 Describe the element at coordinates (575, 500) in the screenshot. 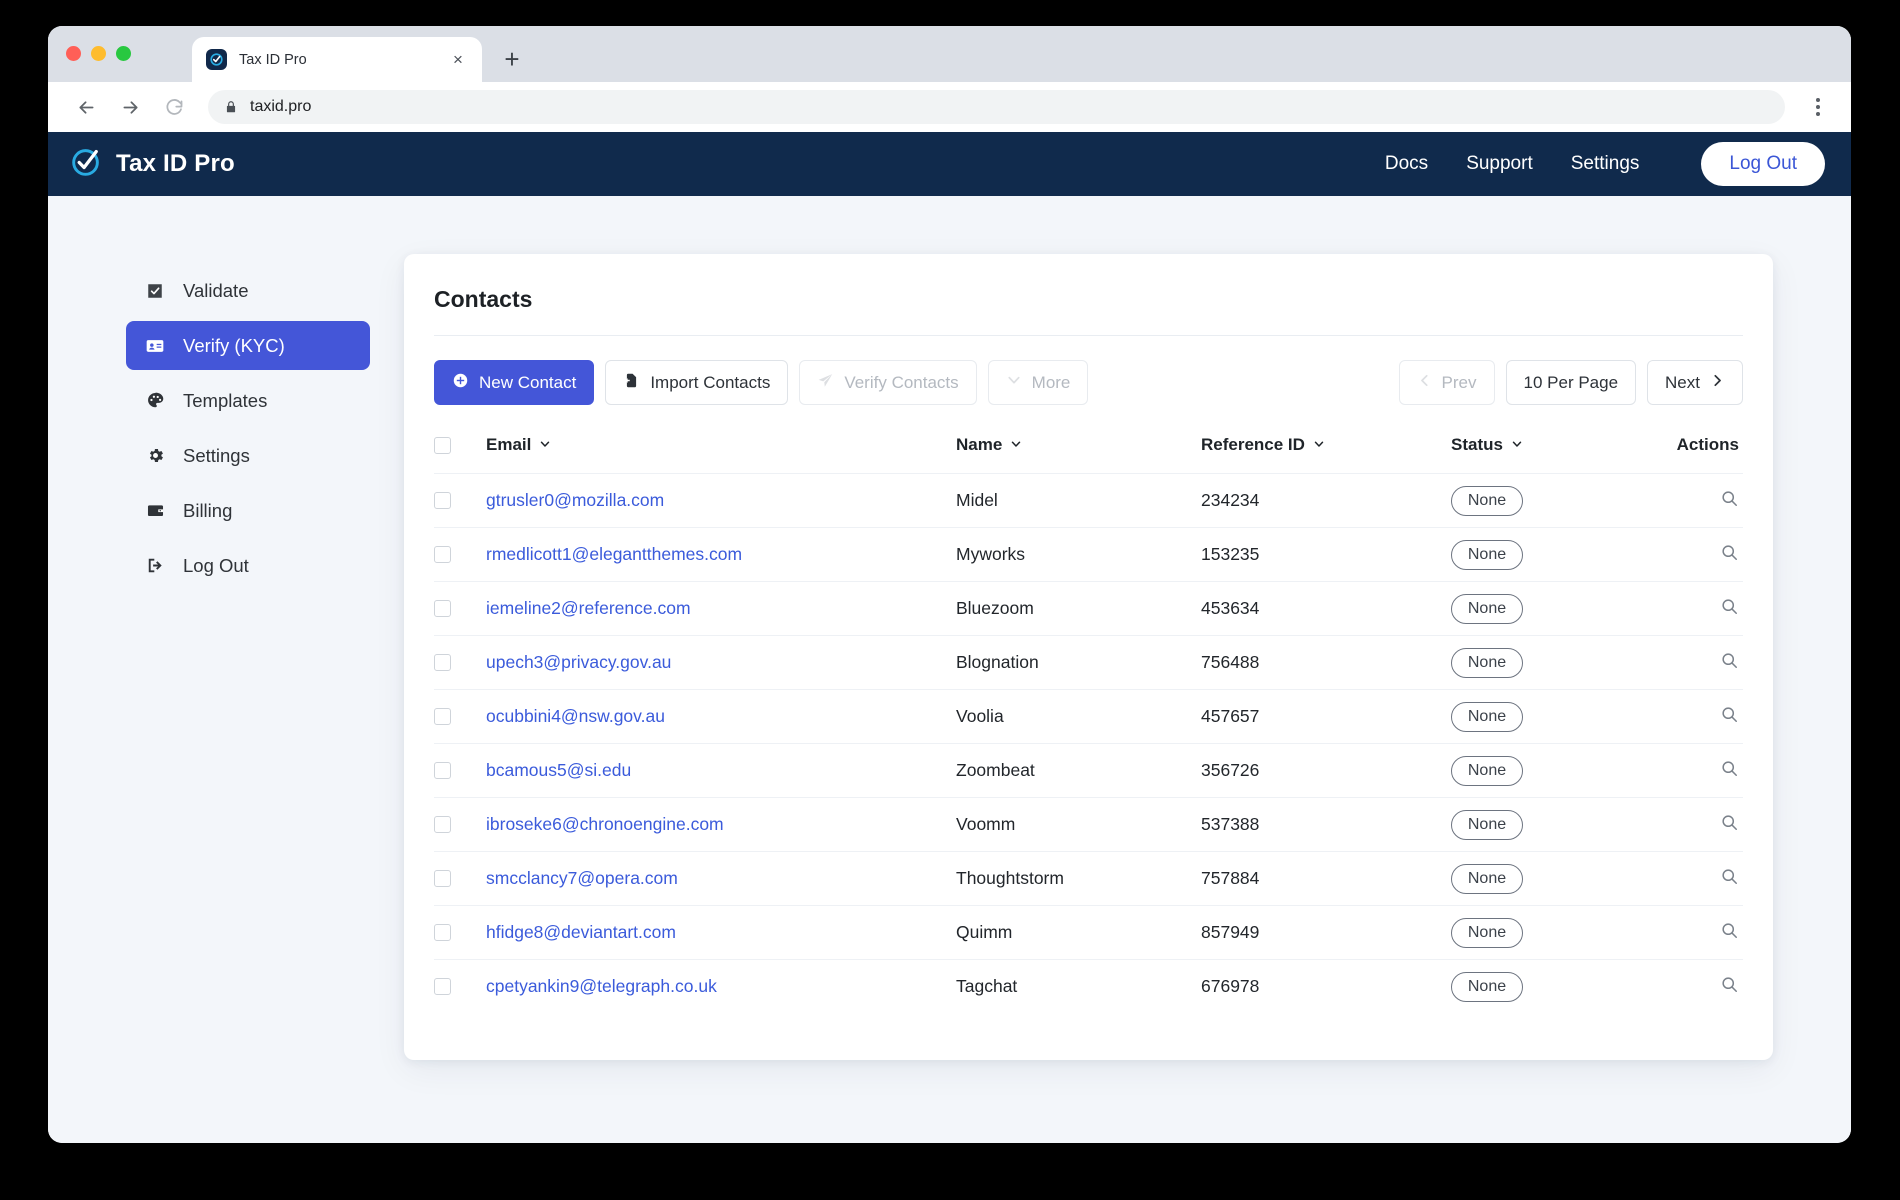

I see `contact-email-link: gtrusler0@mozilla.com` at that location.